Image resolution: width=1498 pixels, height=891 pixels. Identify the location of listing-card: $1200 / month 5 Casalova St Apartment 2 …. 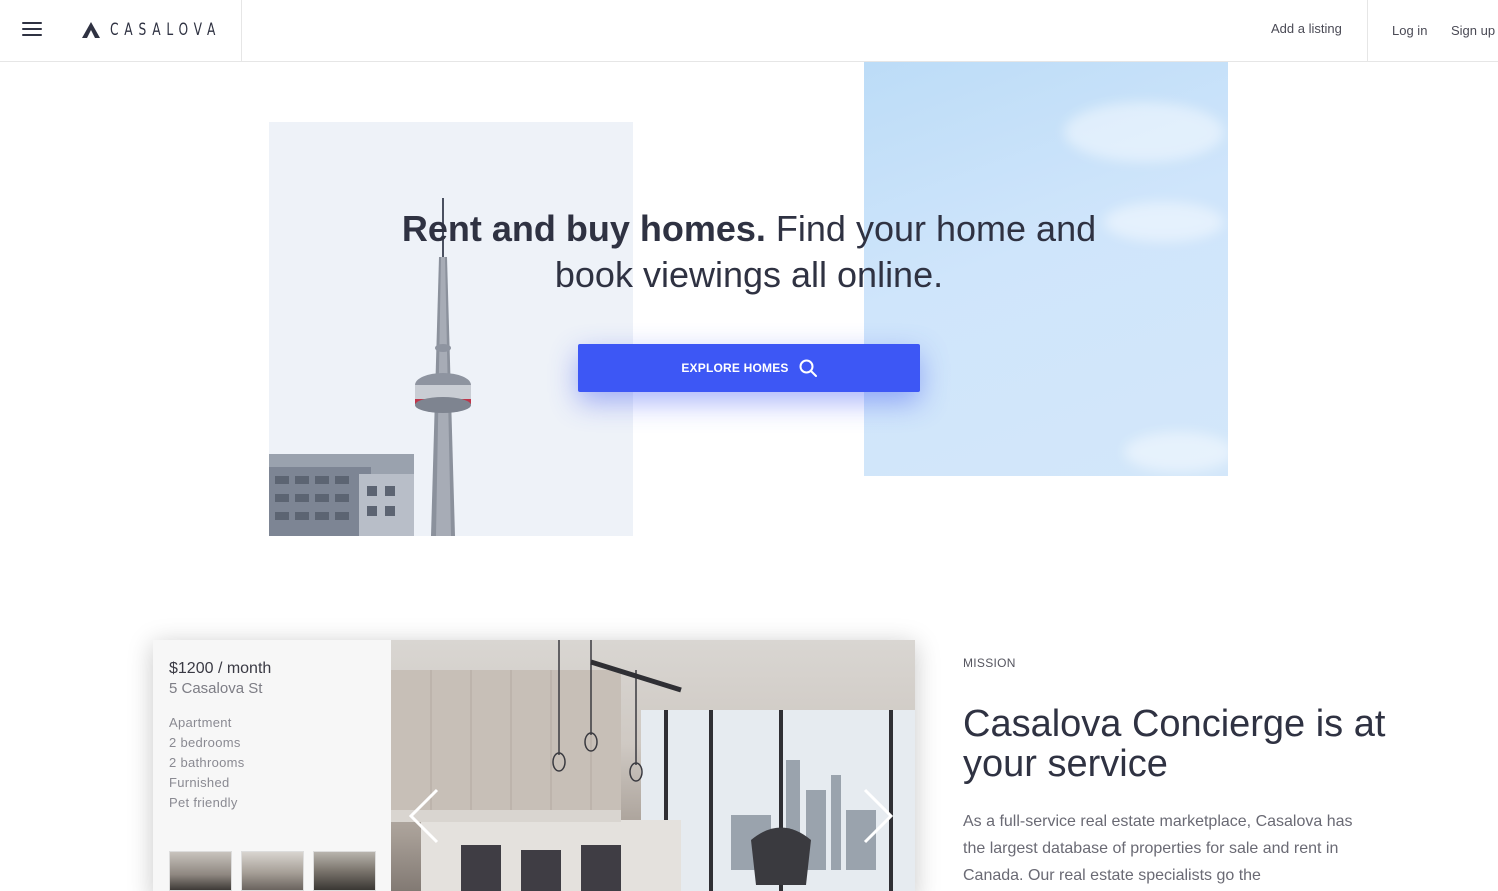
(534, 765).